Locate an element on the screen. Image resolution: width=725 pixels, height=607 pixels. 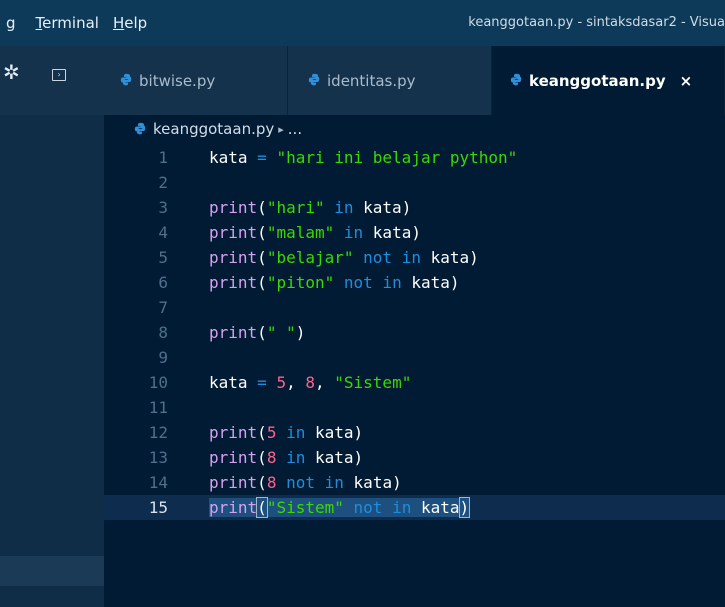
code-line: 10 kata = 5, 8, "Sistem" is located at coordinates (414, 382).